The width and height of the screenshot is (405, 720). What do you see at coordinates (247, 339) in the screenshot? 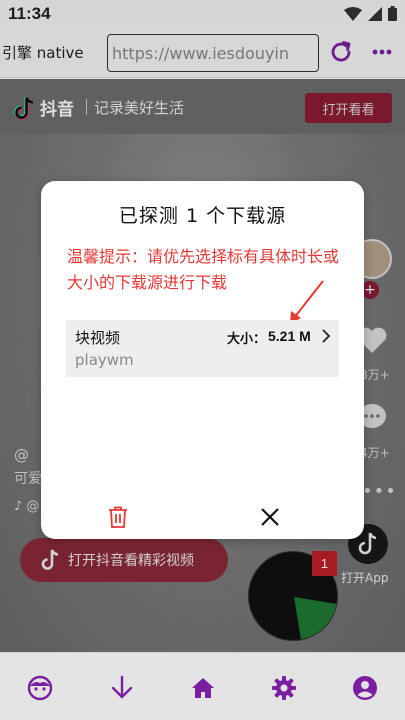
I see `source-size-label: 大小：` at bounding box center [247, 339].